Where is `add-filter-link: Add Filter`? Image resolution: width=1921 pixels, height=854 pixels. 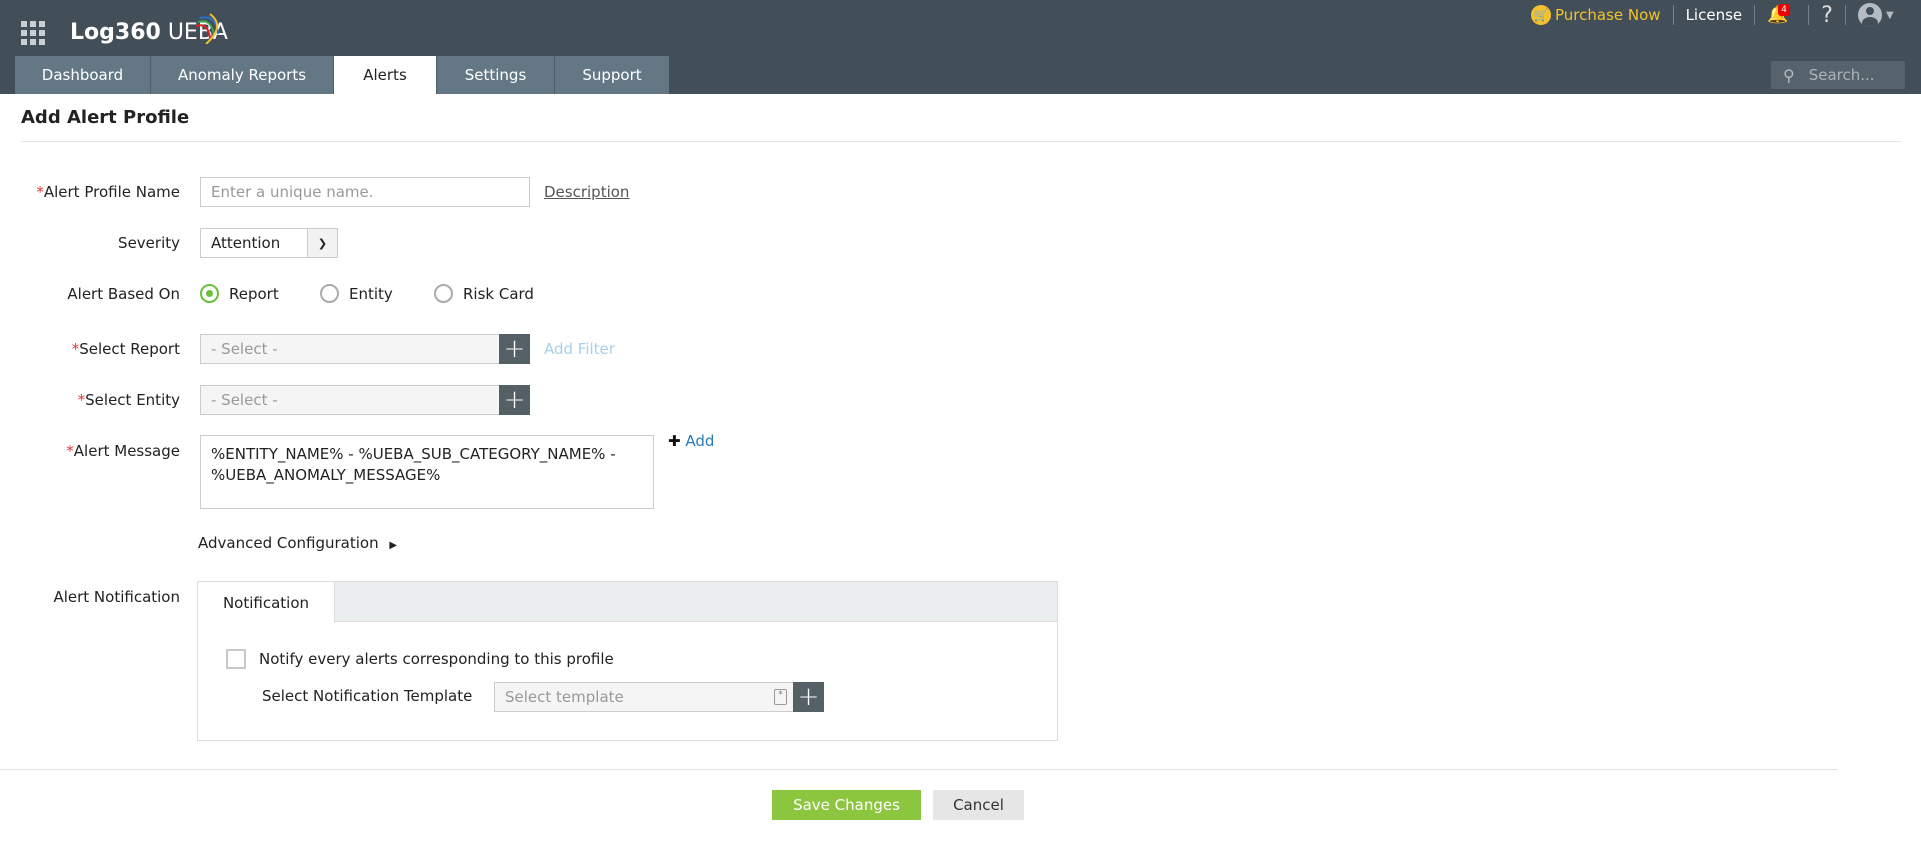
add-filter-link: Add Filter is located at coordinates (579, 349).